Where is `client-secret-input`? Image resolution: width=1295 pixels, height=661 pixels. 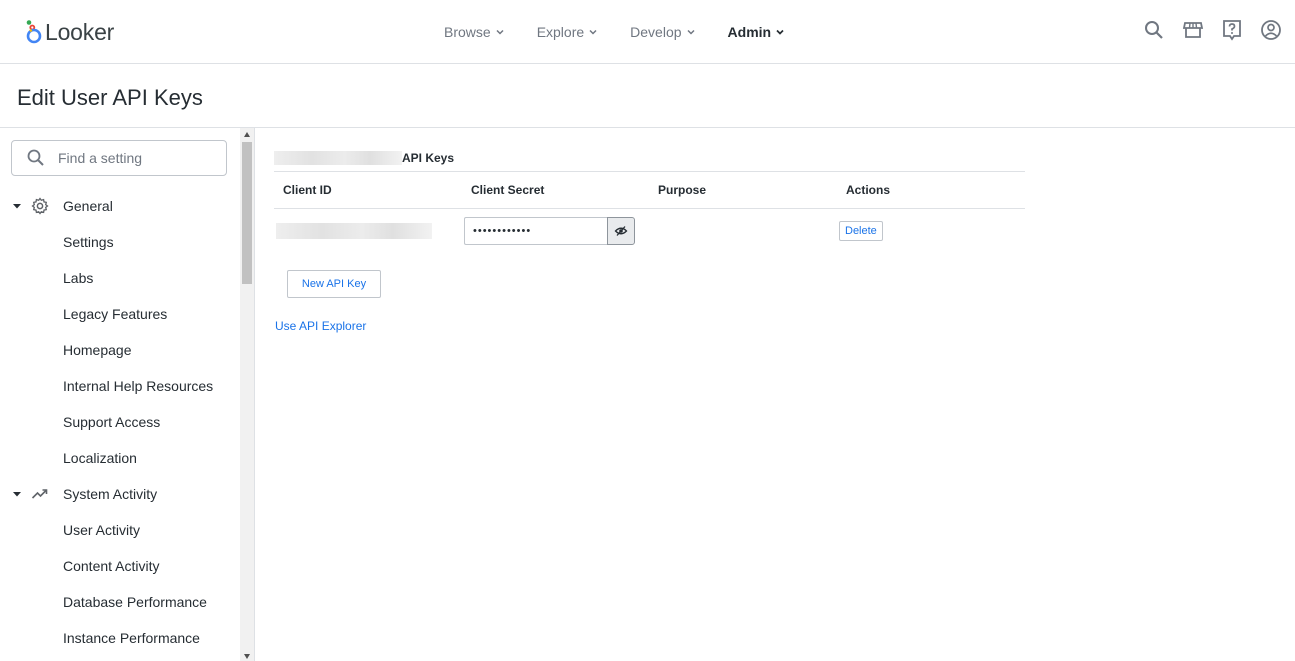
client-secret-input is located at coordinates (535, 230).